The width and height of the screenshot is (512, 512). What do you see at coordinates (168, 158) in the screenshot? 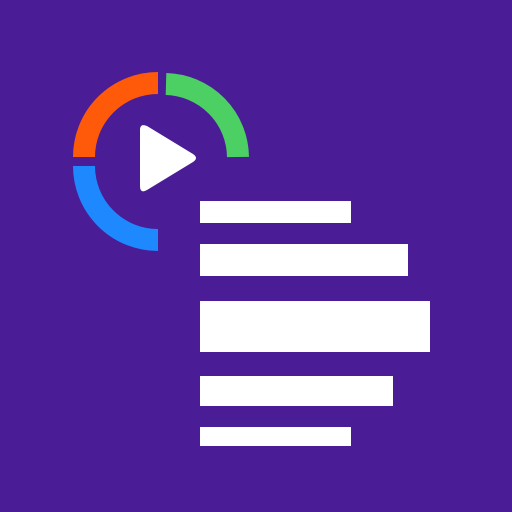
I see `play-icon` at bounding box center [168, 158].